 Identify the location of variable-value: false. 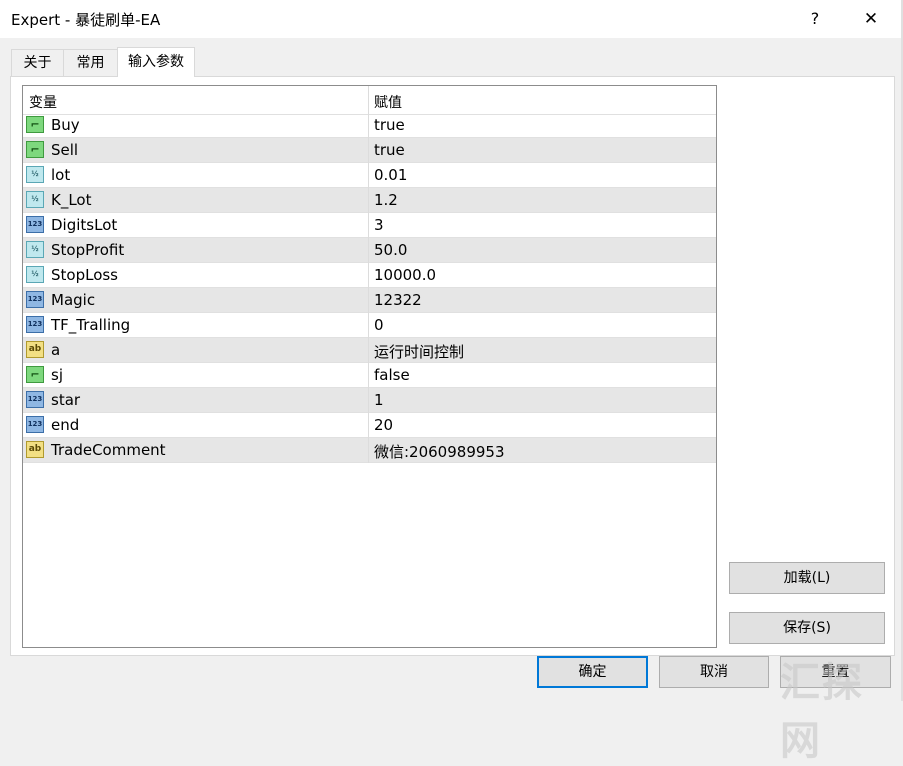
(392, 375).